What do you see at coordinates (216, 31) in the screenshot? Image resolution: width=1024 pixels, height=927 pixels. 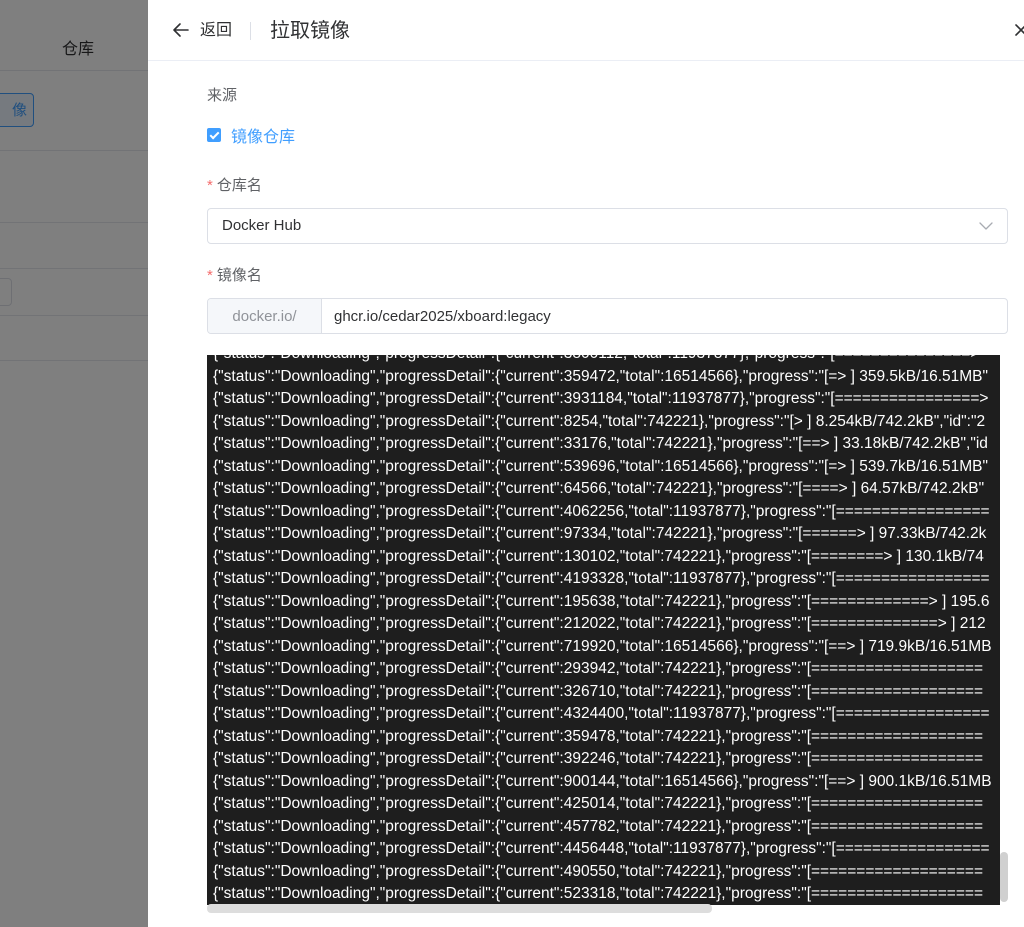 I see `back-button: 返回` at bounding box center [216, 31].